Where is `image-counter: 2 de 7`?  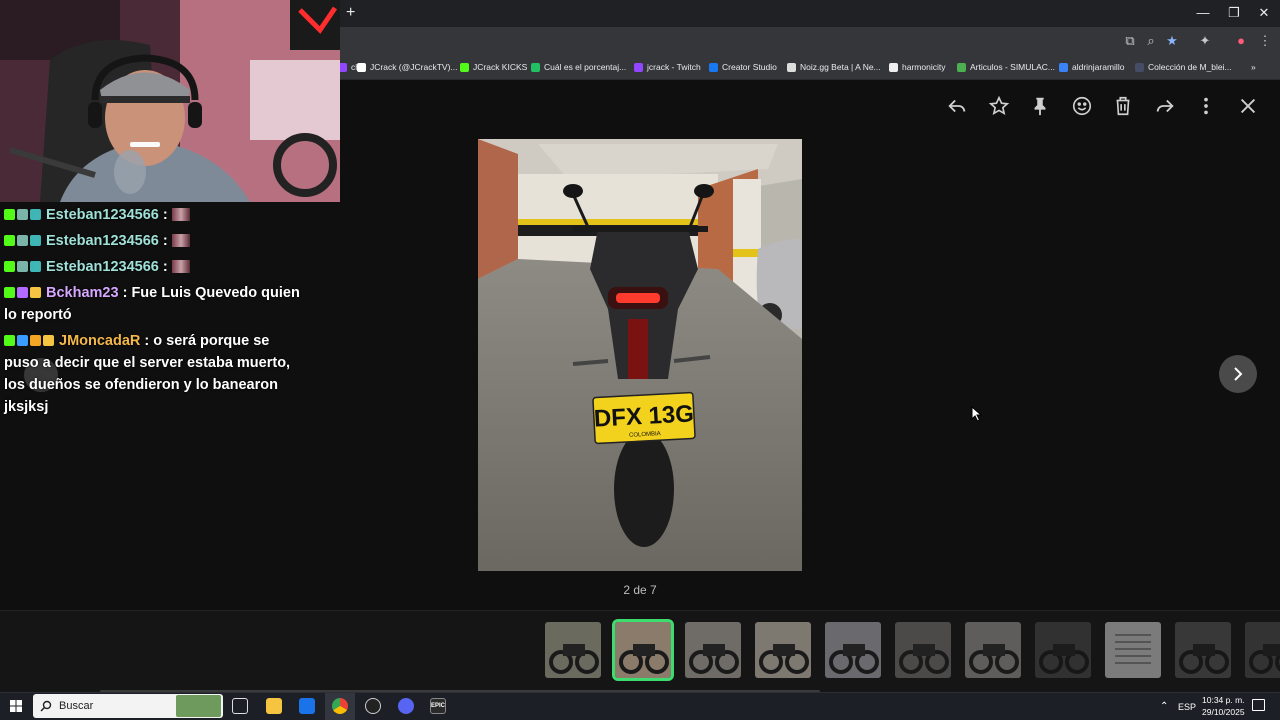
image-counter: 2 de 7 is located at coordinates (640, 590).